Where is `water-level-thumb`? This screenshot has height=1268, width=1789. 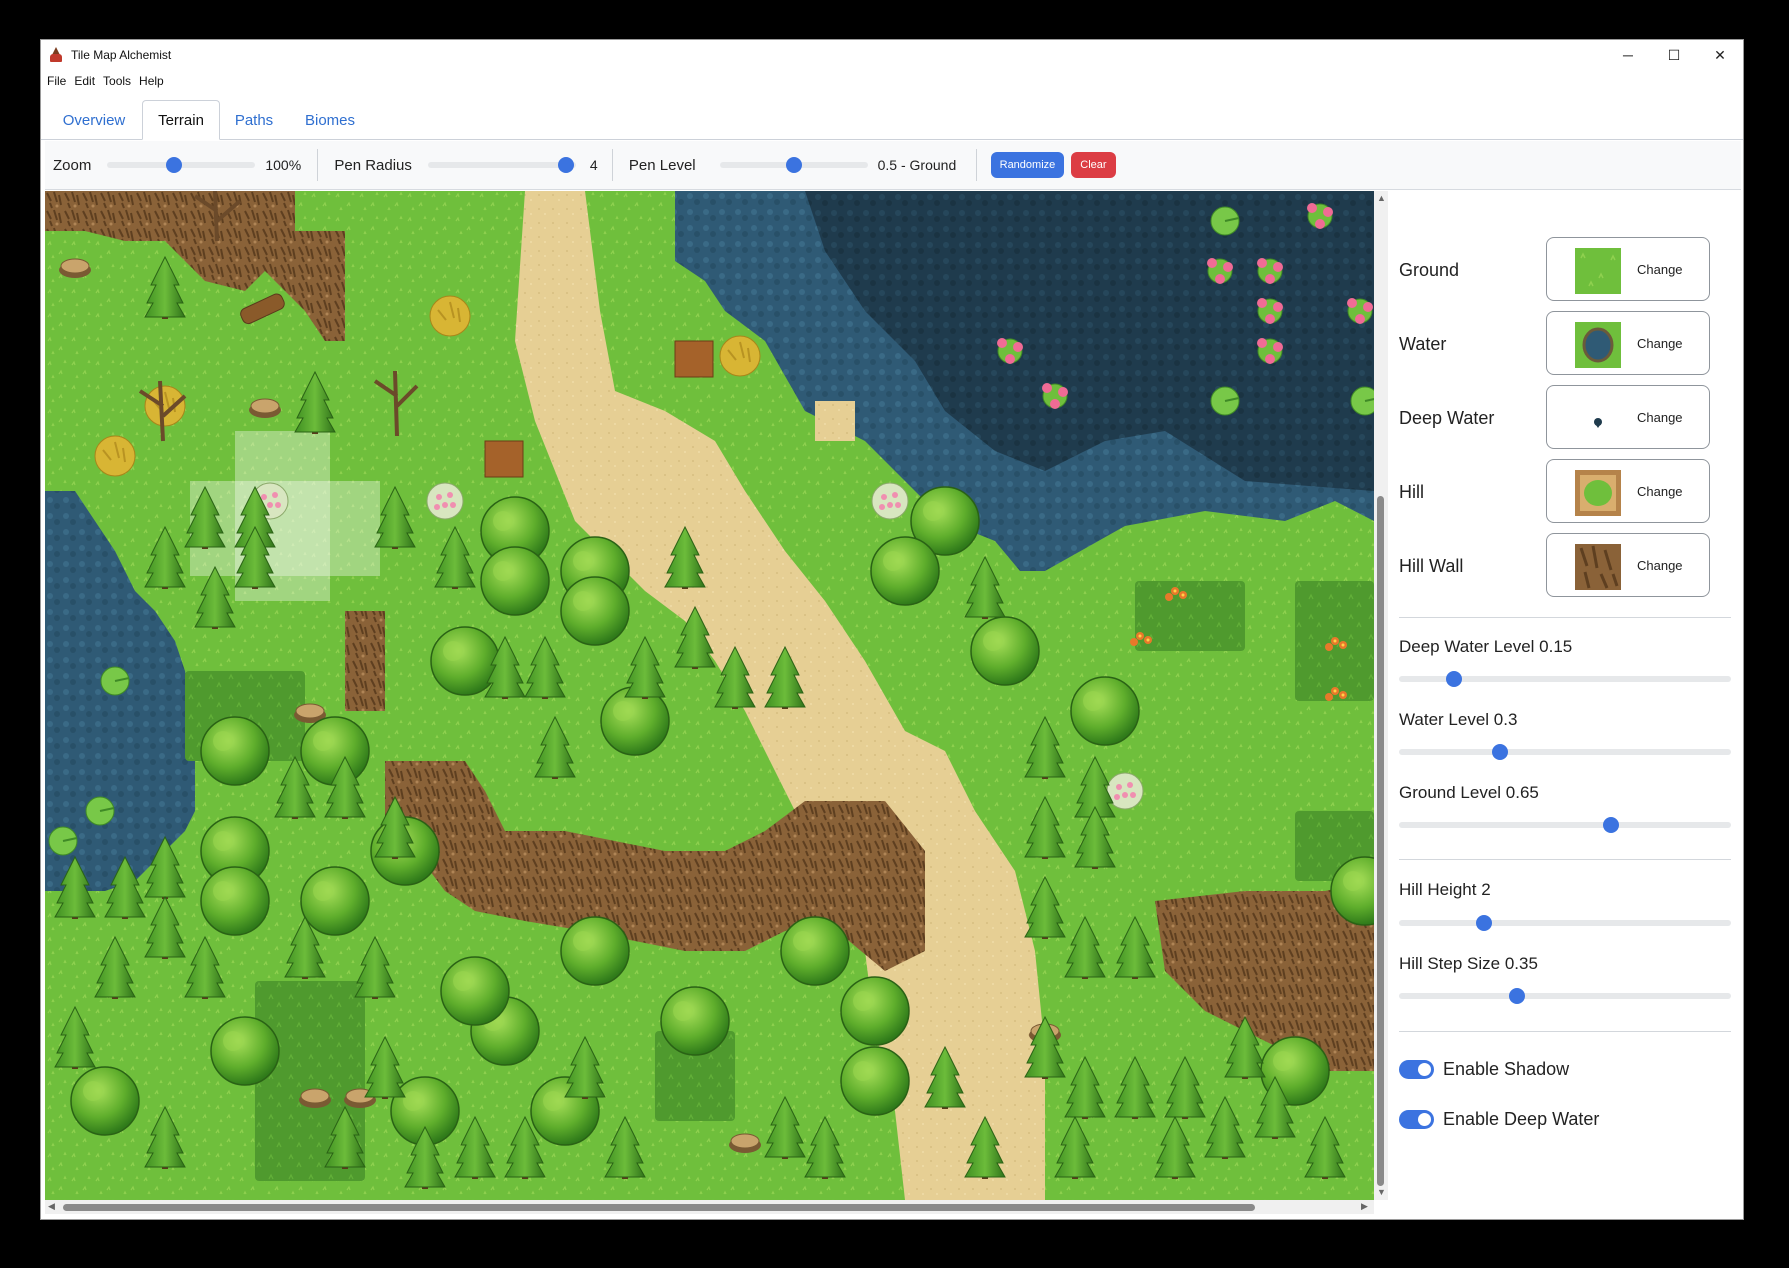 water-level-thumb is located at coordinates (1500, 752).